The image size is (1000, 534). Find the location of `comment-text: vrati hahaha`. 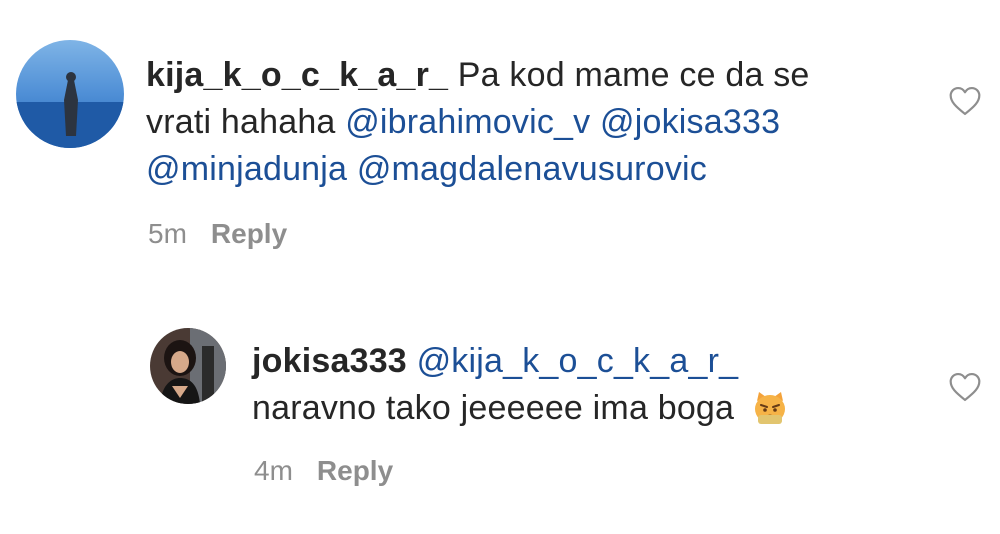

comment-text: vrati hahaha is located at coordinates (241, 122).